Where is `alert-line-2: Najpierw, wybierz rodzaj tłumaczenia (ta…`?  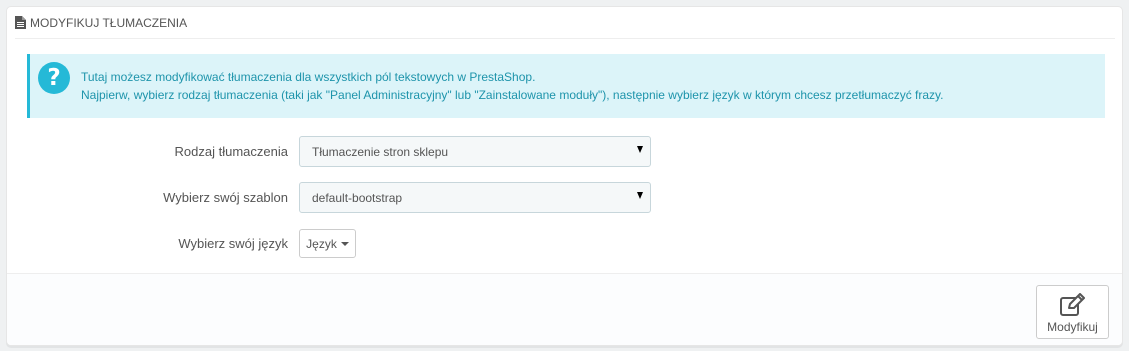
alert-line-2: Najpierw, wybierz rodzaj tłumaczenia (ta… is located at coordinates (512, 95).